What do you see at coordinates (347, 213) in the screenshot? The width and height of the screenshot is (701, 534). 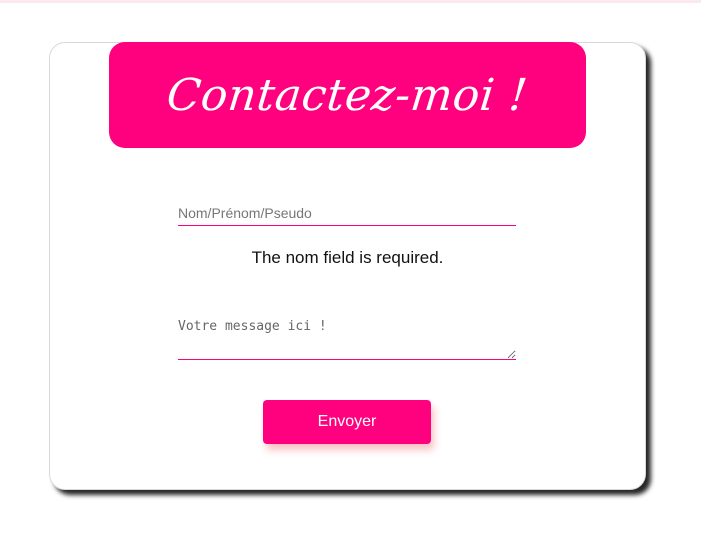 I see `name-input` at bounding box center [347, 213].